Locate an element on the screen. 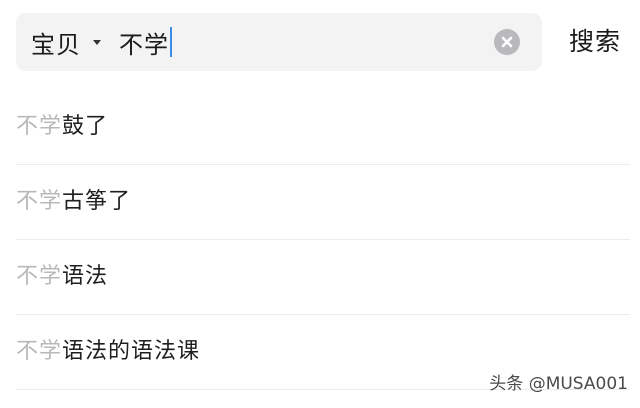 The width and height of the screenshot is (640, 408). search-button: 搜索 is located at coordinates (595, 42).